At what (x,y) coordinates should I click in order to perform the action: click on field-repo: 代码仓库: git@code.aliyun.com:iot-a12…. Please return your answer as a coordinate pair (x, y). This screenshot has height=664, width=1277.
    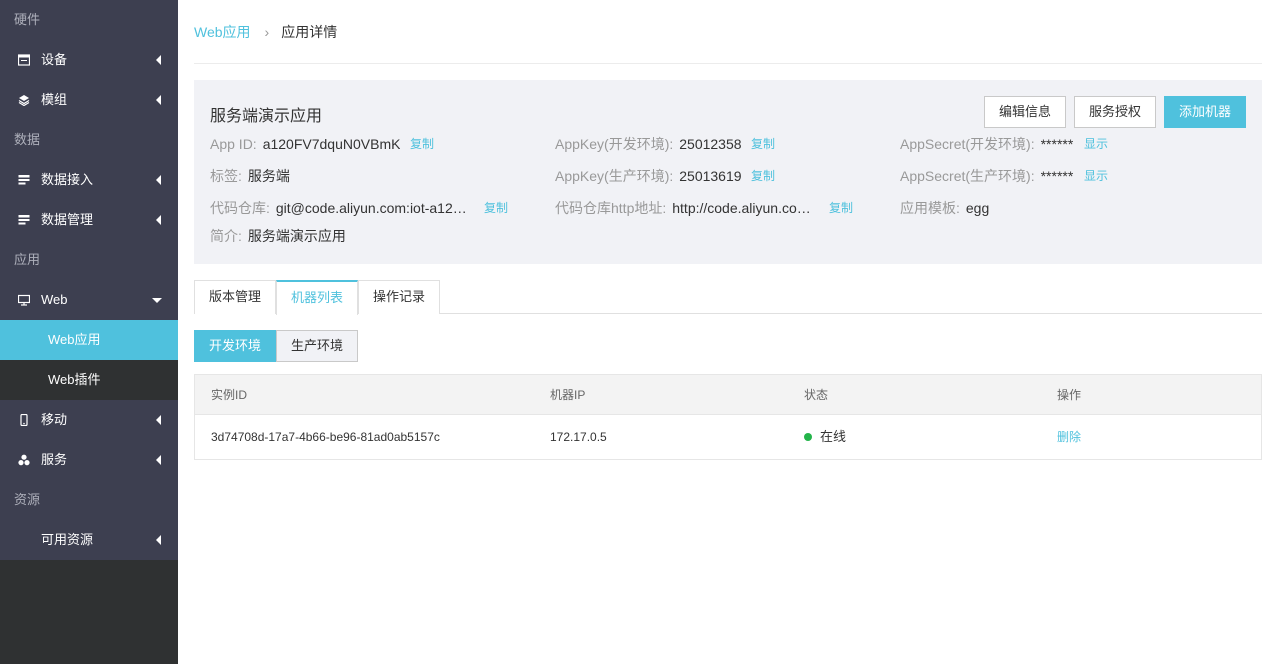
    Looking at the image, I should click on (338, 208).